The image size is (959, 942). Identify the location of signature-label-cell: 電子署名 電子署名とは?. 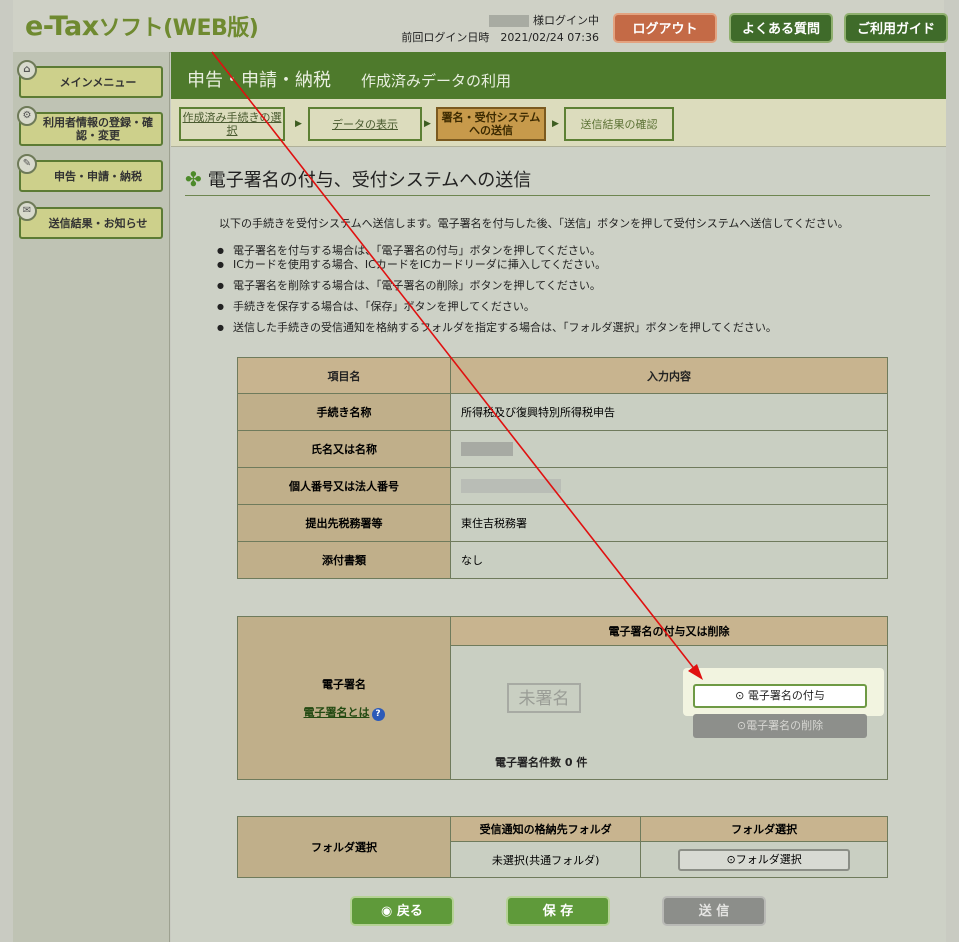
(344, 698).